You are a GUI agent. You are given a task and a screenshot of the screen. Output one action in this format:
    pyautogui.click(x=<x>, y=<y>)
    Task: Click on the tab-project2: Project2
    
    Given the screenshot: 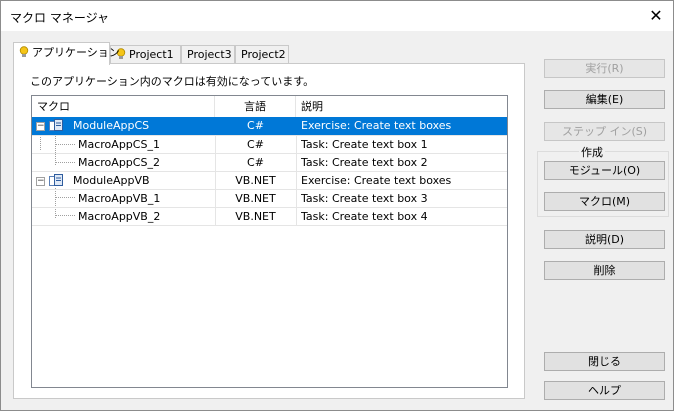 What is the action you would take?
    pyautogui.click(x=262, y=54)
    